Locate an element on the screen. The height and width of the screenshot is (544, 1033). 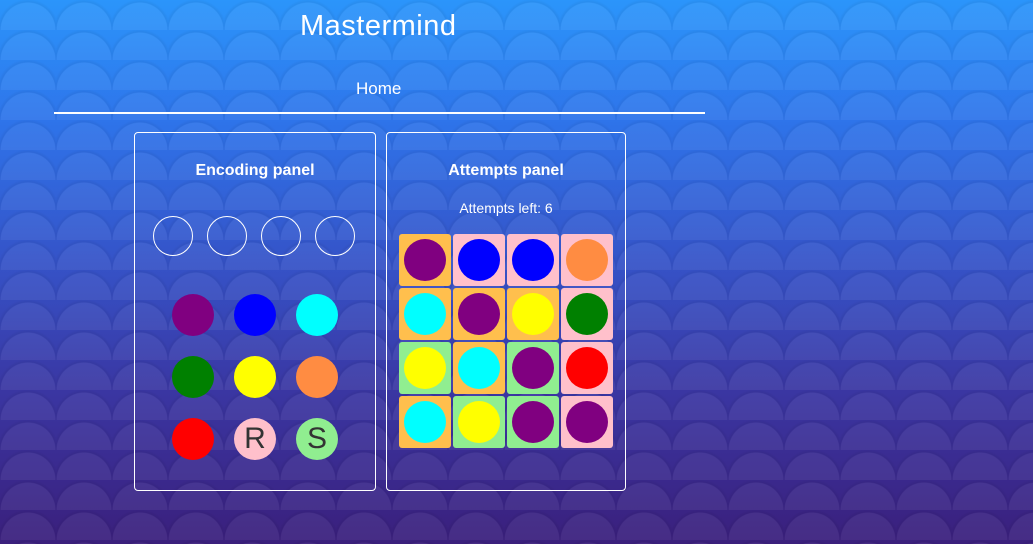
app-title: Mastermind is located at coordinates (378, 26).